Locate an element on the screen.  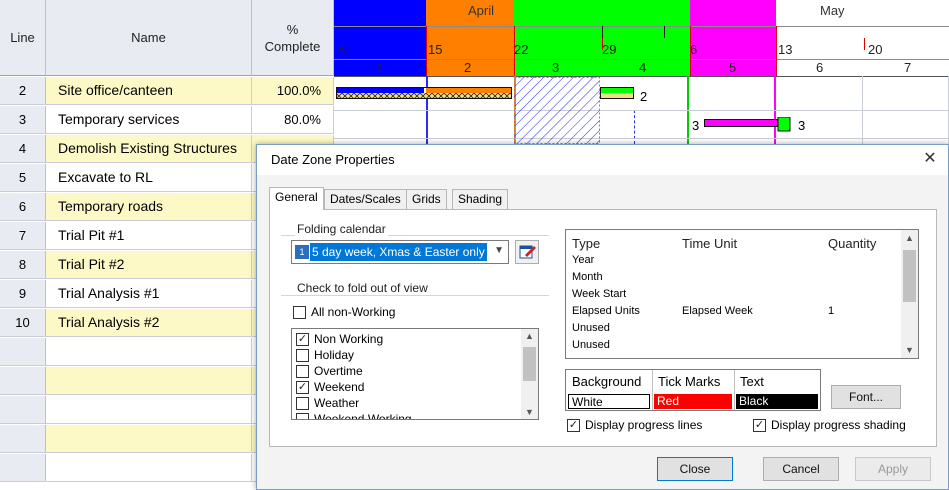
folding-calendar-select: 1 5 day week, Xmas & Easter only ▼ is located at coordinates (400, 252).